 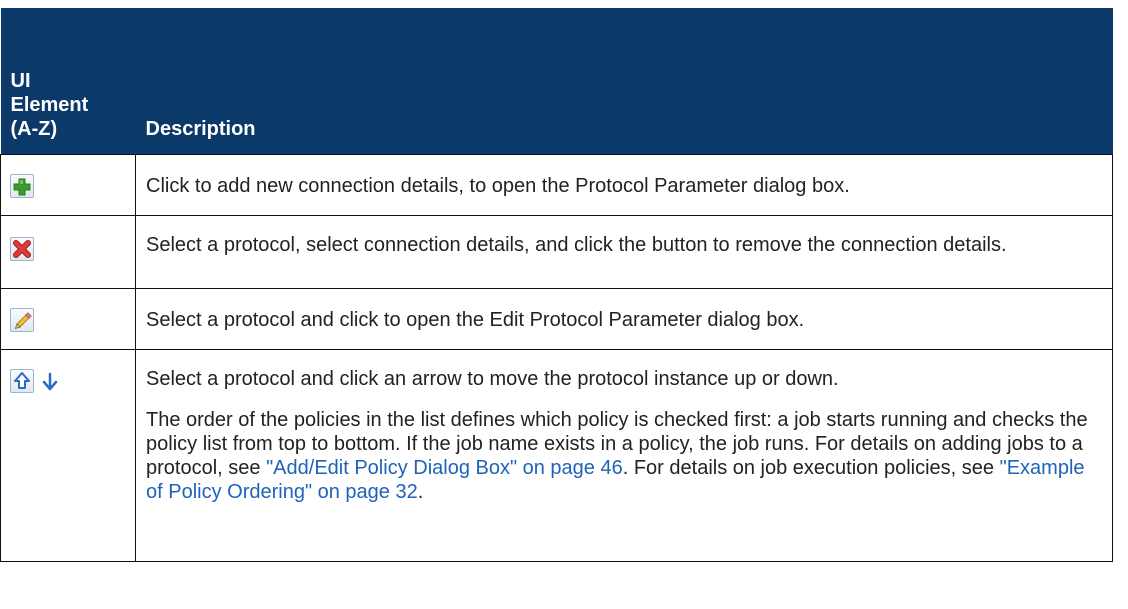 What do you see at coordinates (420, 491) in the screenshot?
I see `description-text: .` at bounding box center [420, 491].